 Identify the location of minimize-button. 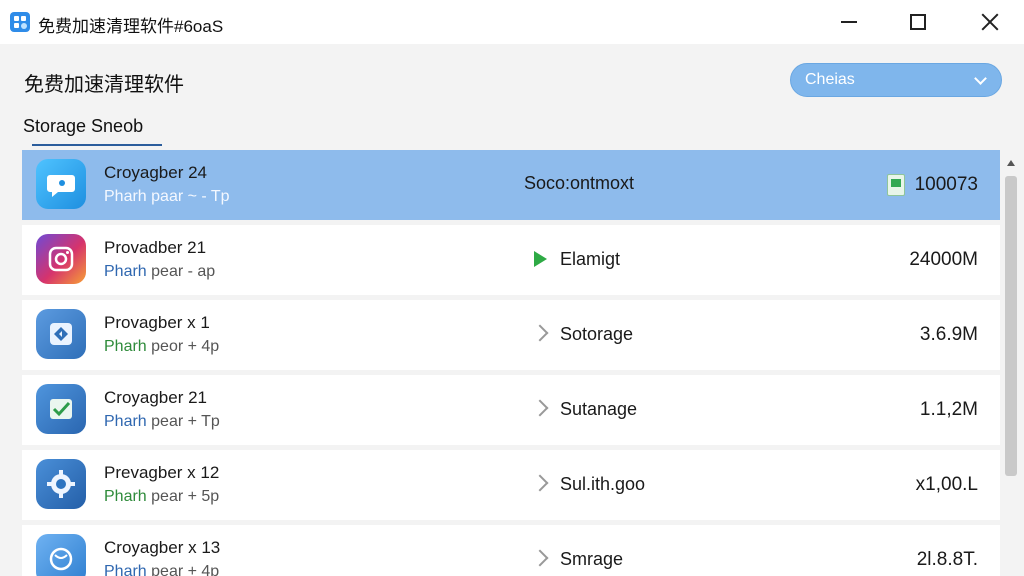
(849, 22).